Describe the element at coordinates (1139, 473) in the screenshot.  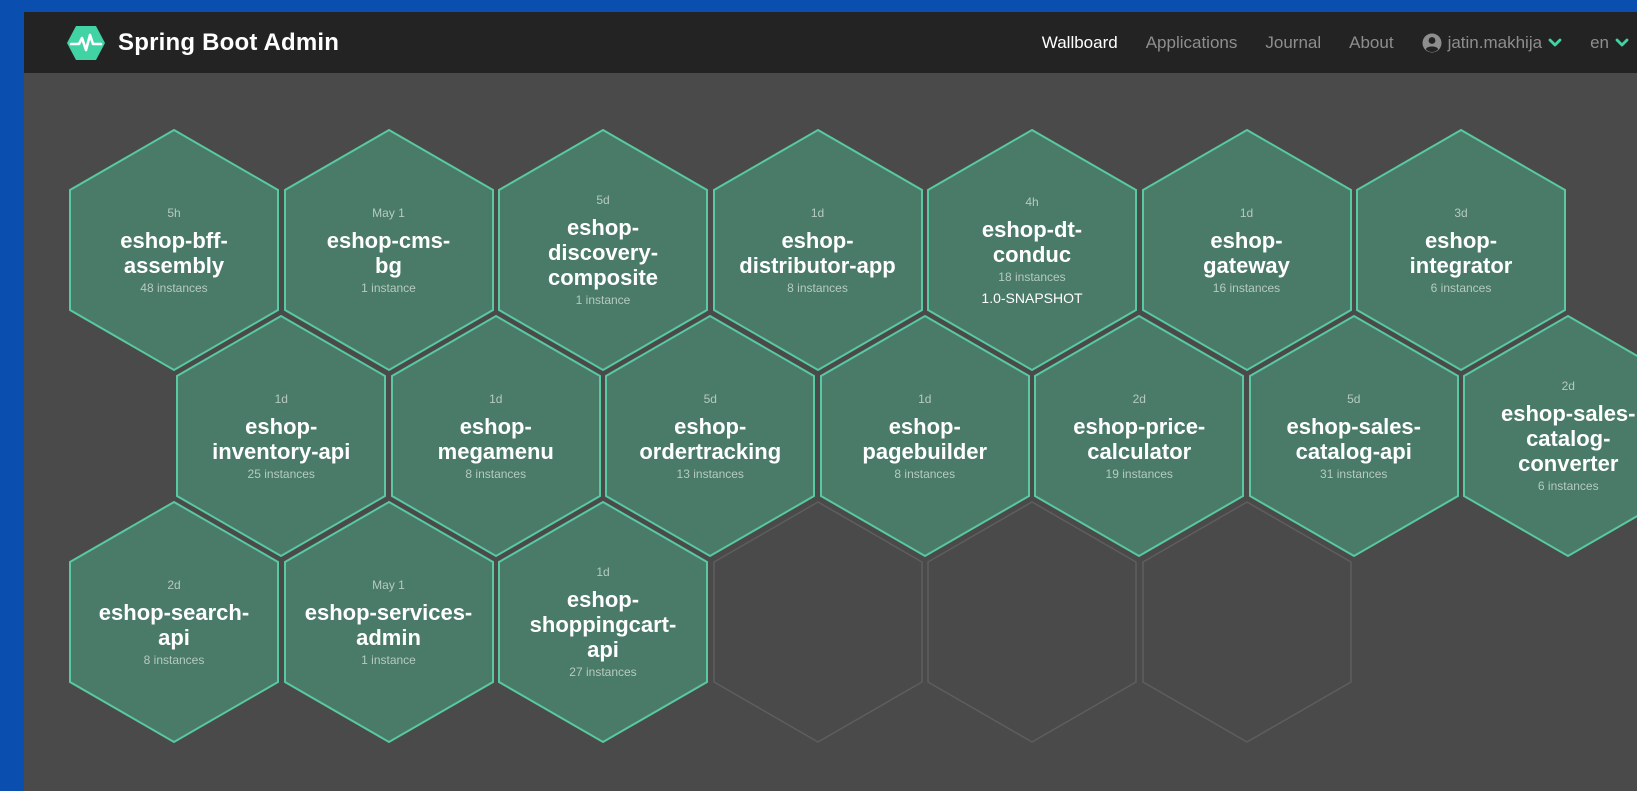
I see `instance-count: 19 instances` at that location.